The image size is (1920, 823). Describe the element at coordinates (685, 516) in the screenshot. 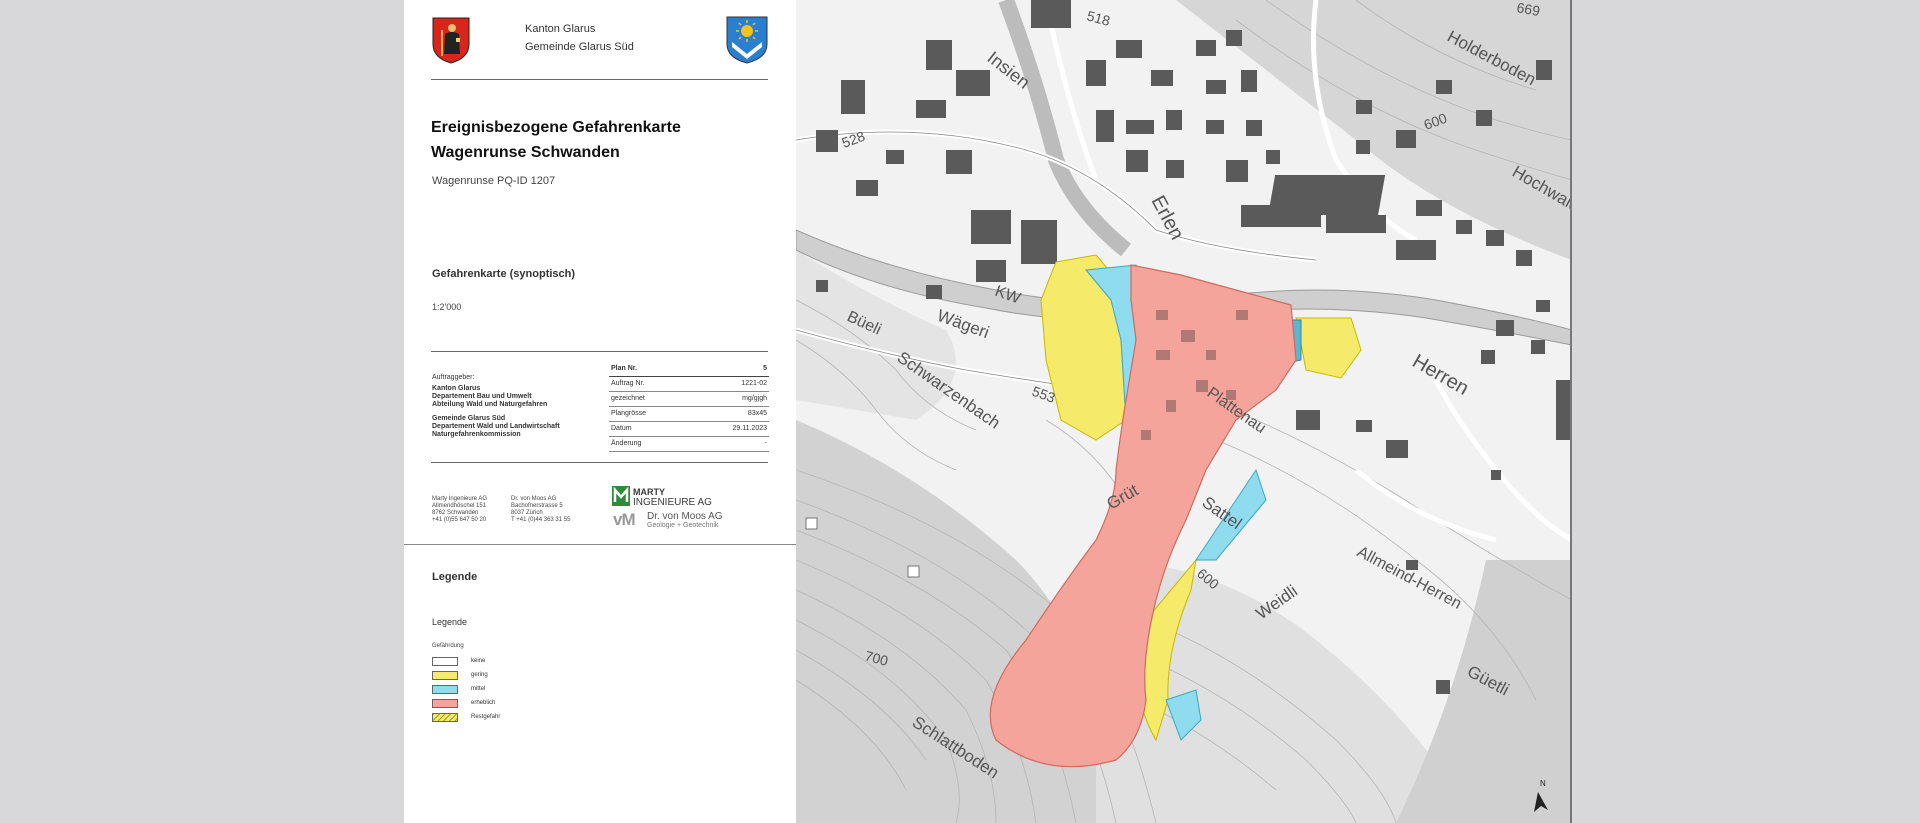

I see `vonmoos-logo-name: Dr. von Moos AG` at that location.